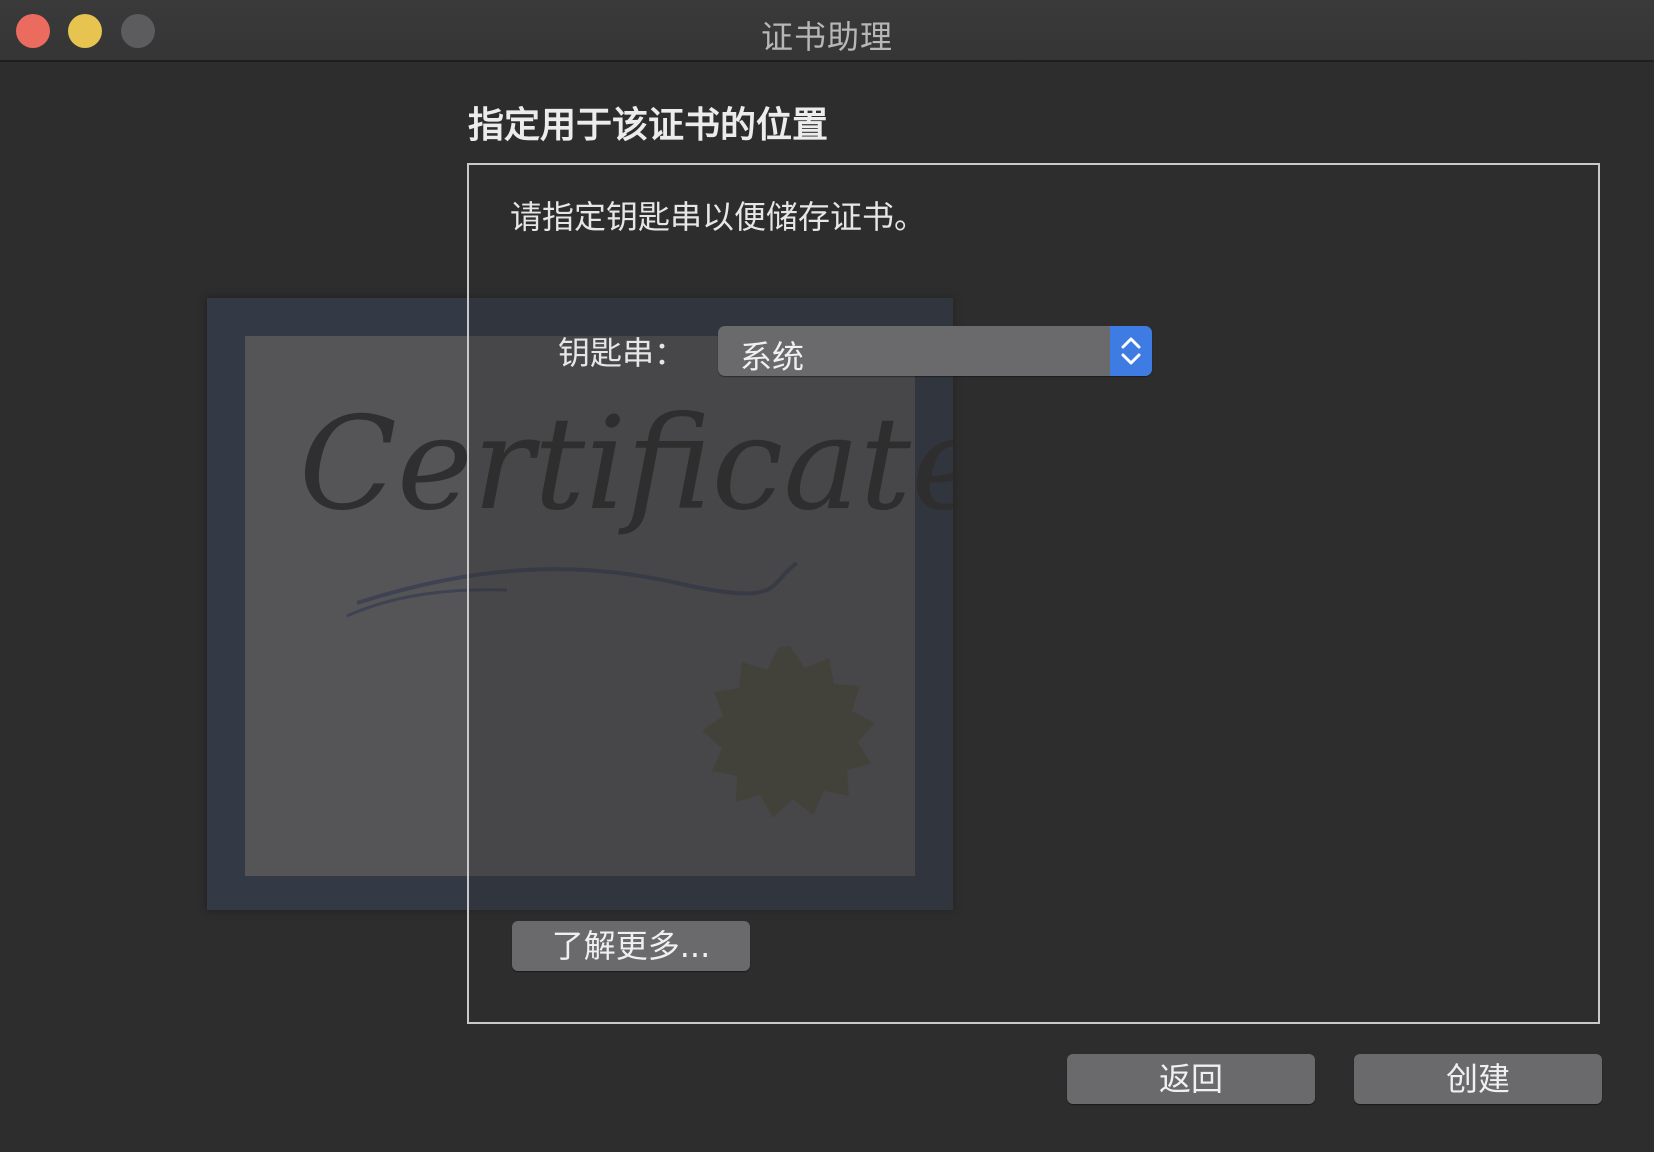  What do you see at coordinates (1191, 1079) in the screenshot?
I see `back-button: 返回` at bounding box center [1191, 1079].